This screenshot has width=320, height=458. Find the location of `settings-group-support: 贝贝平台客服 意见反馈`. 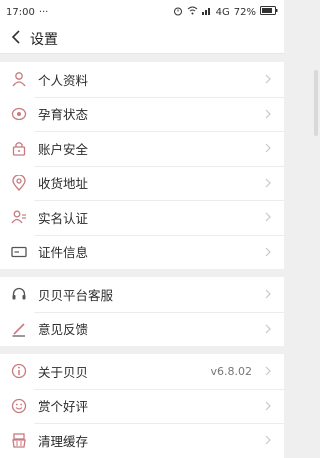

settings-group-support: 贝贝平台客服 意见反馈 is located at coordinates (142, 311).